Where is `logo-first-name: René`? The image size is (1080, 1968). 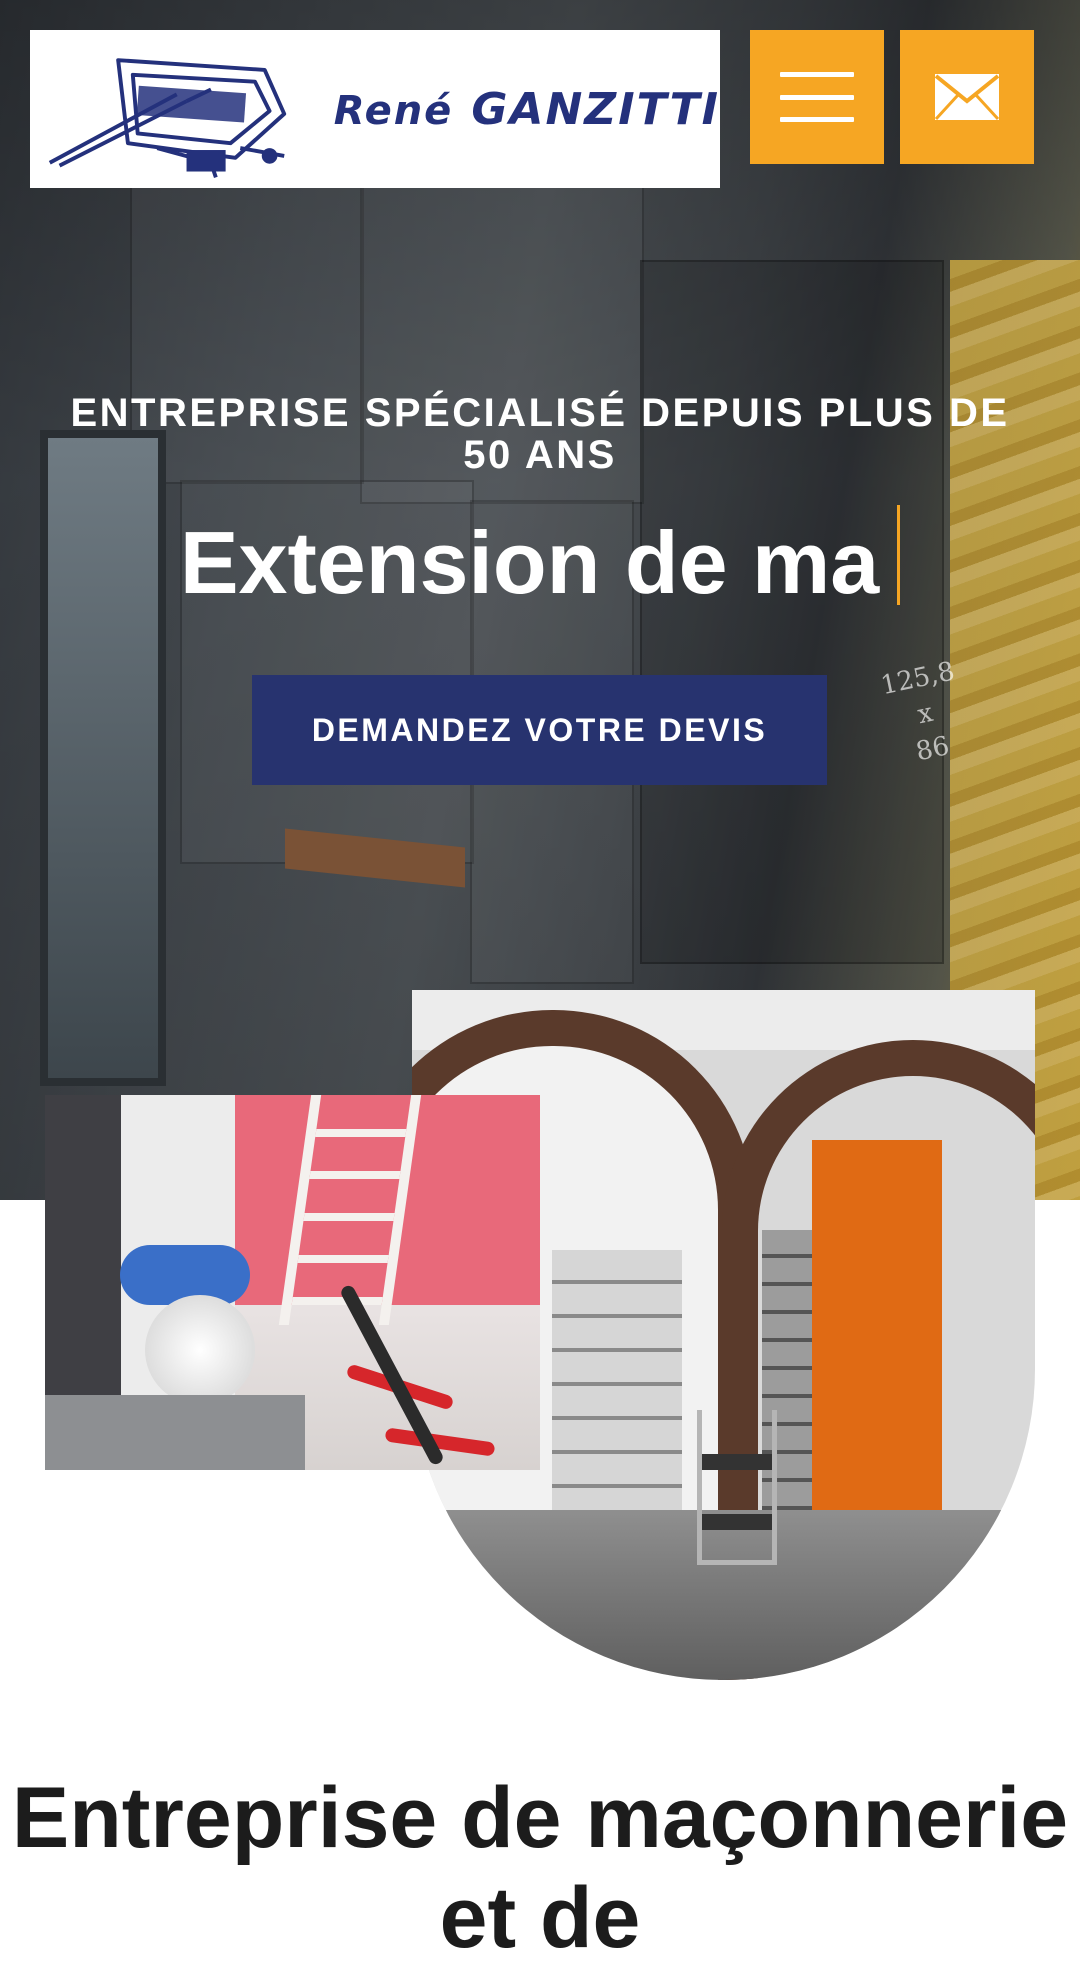
logo-first-name: René is located at coordinates (393, 110).